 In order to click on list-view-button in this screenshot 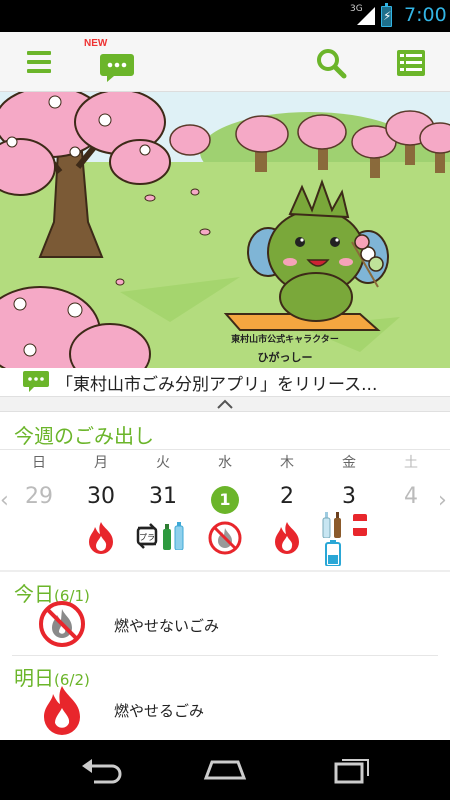, I will do `click(411, 63)`.